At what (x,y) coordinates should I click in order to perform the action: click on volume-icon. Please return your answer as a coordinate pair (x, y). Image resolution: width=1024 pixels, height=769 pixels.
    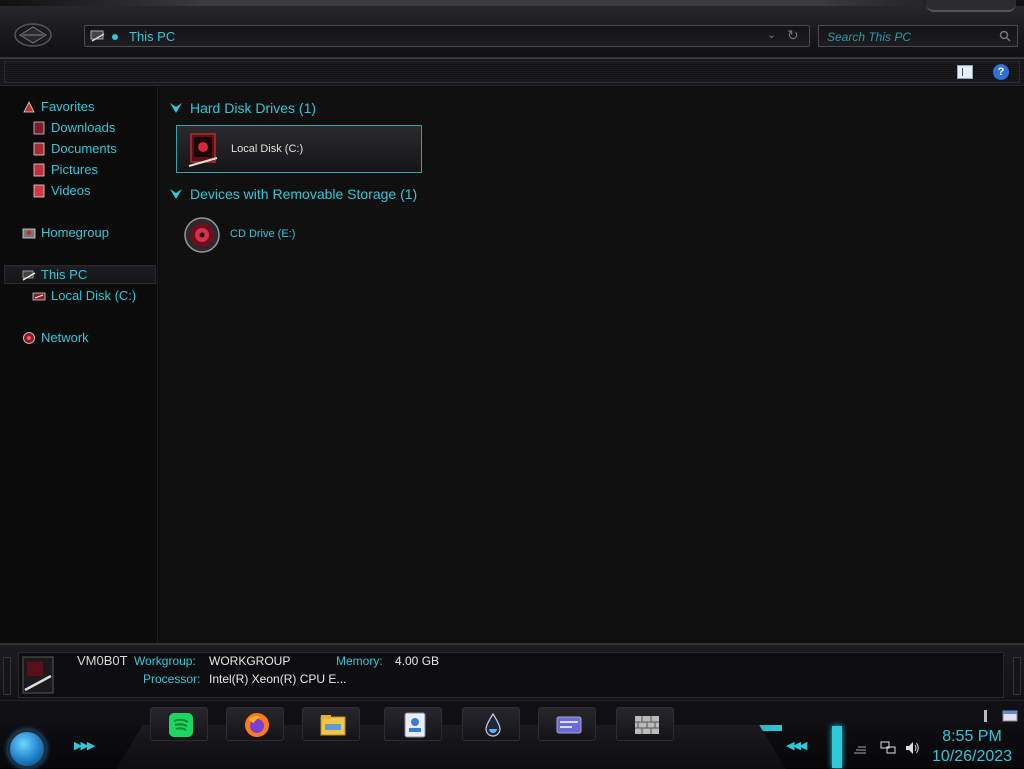
    Looking at the image, I should click on (912, 748).